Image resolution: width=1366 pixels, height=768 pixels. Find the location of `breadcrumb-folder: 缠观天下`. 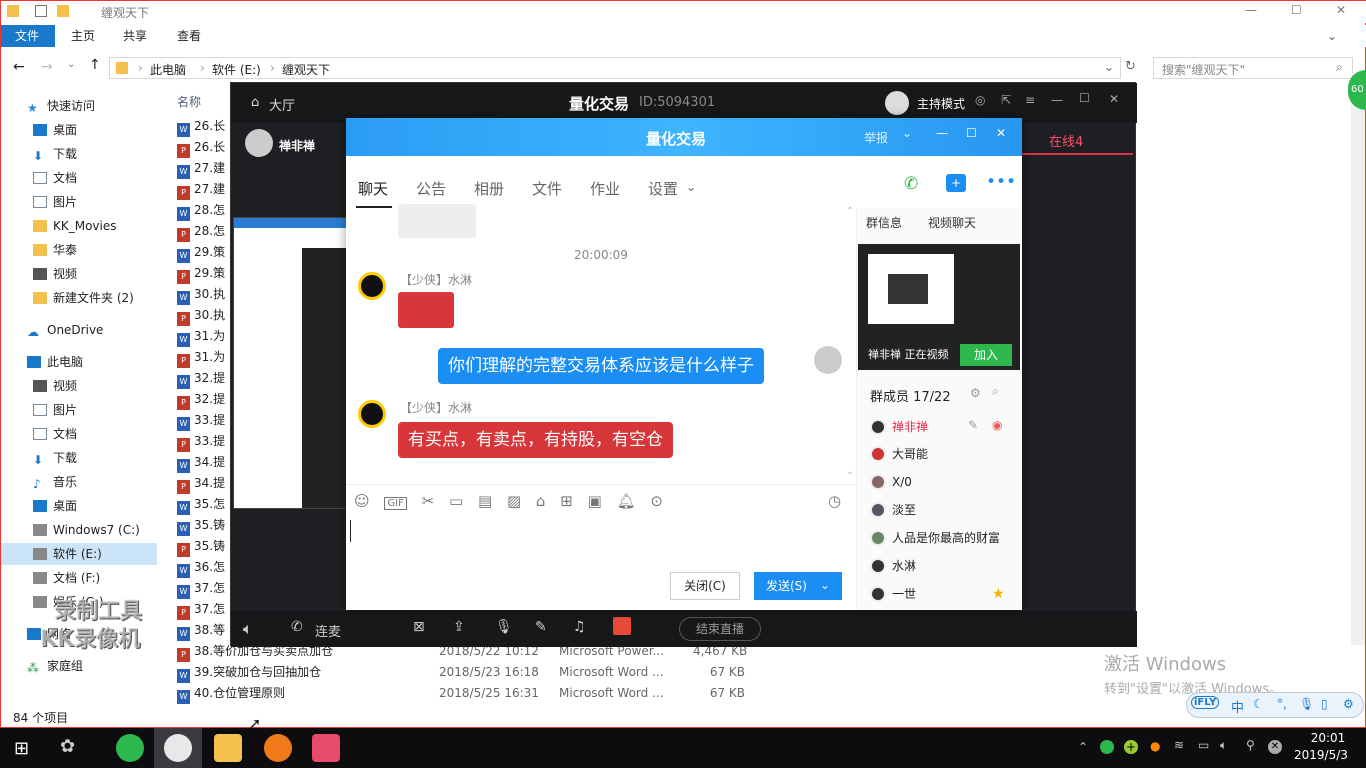

breadcrumb-folder: 缠观天下 is located at coordinates (306, 69).